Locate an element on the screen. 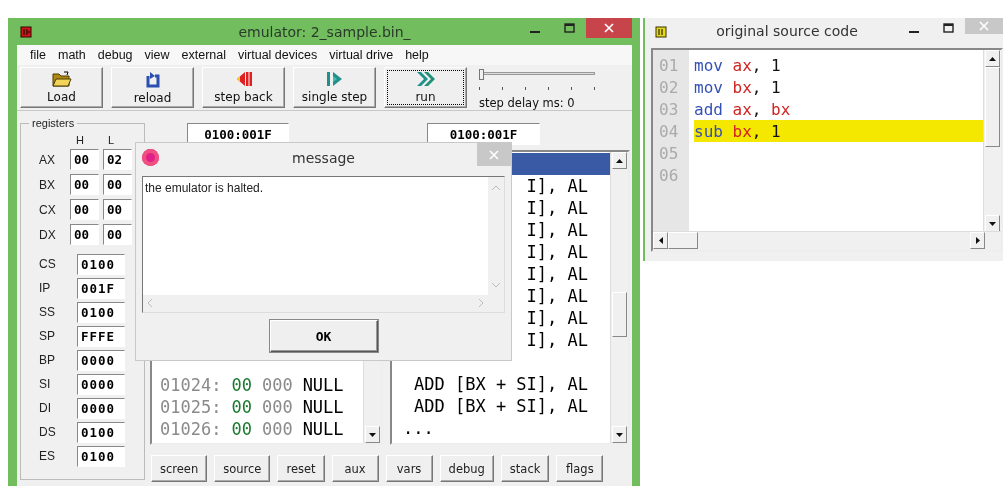 This screenshot has height=486, width=1003. step-forward-icon is located at coordinates (334, 79).